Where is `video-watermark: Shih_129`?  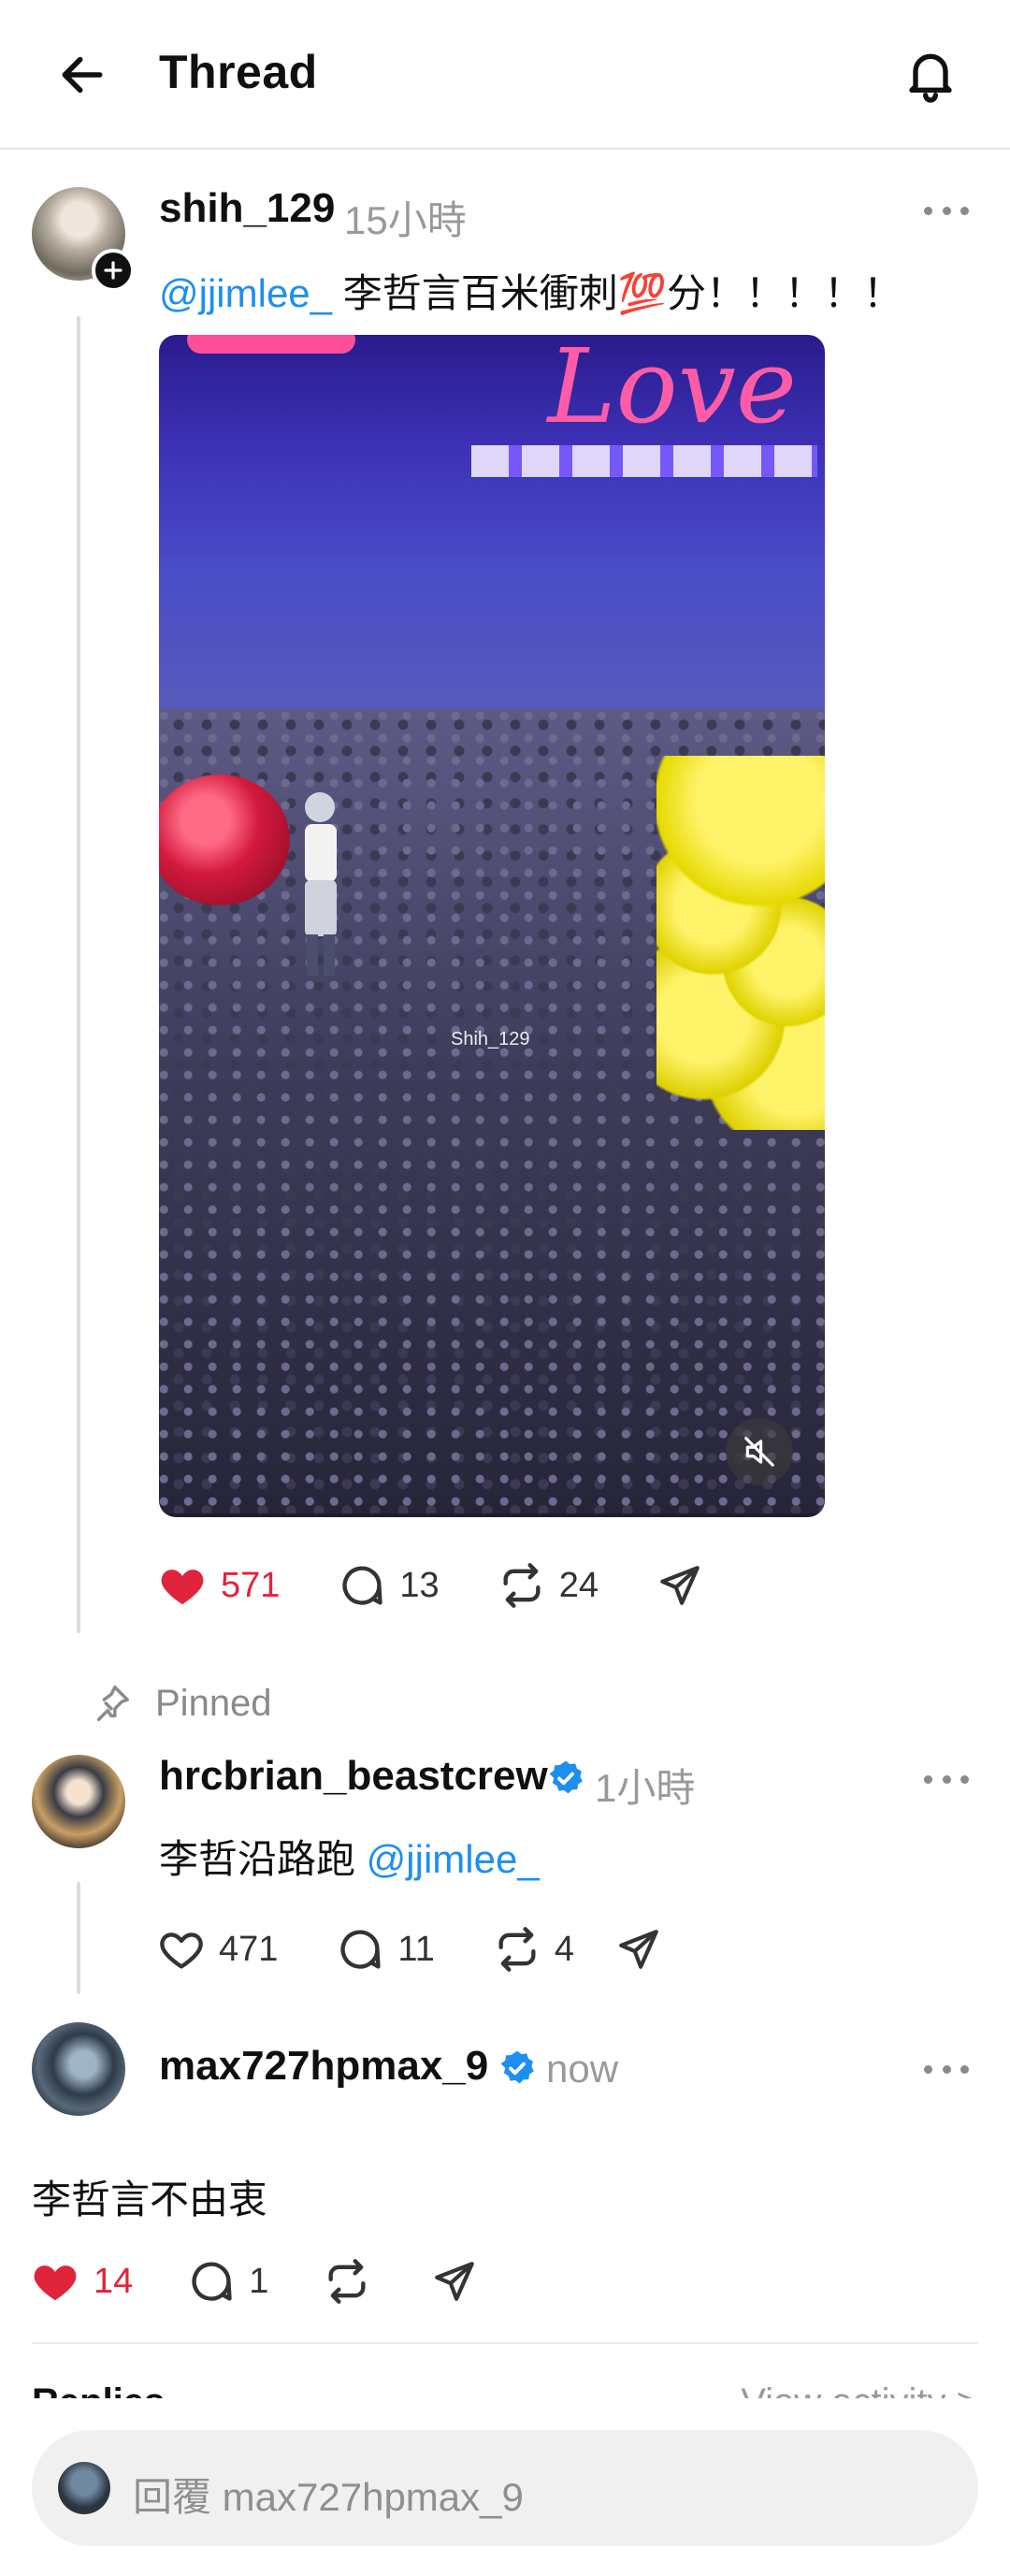 video-watermark: Shih_129 is located at coordinates (491, 1039).